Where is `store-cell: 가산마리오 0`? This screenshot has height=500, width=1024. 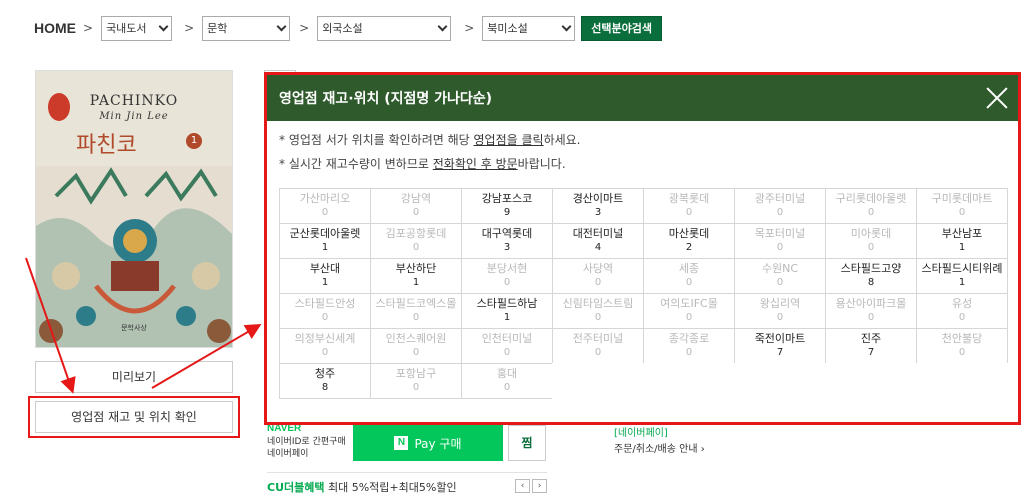
store-cell: 가산마리오 0 is located at coordinates (325, 206).